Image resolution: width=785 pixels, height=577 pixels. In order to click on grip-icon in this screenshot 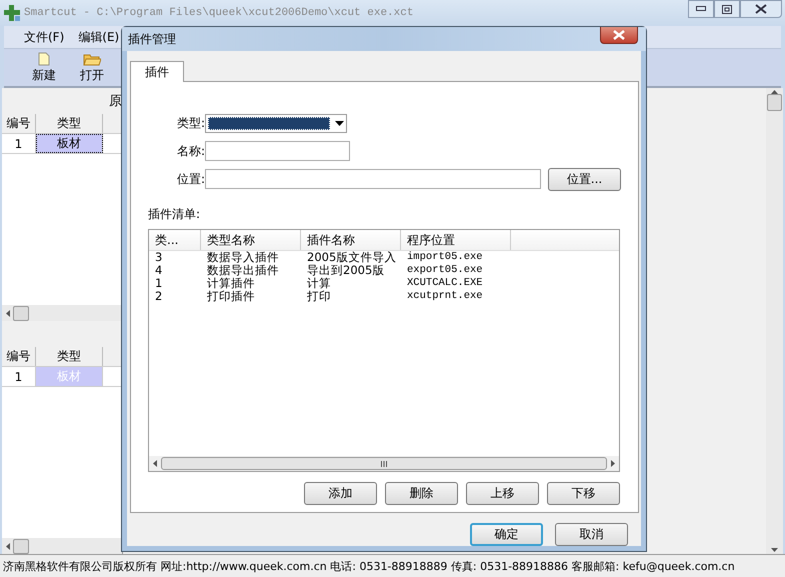, I will do `click(384, 463)`.